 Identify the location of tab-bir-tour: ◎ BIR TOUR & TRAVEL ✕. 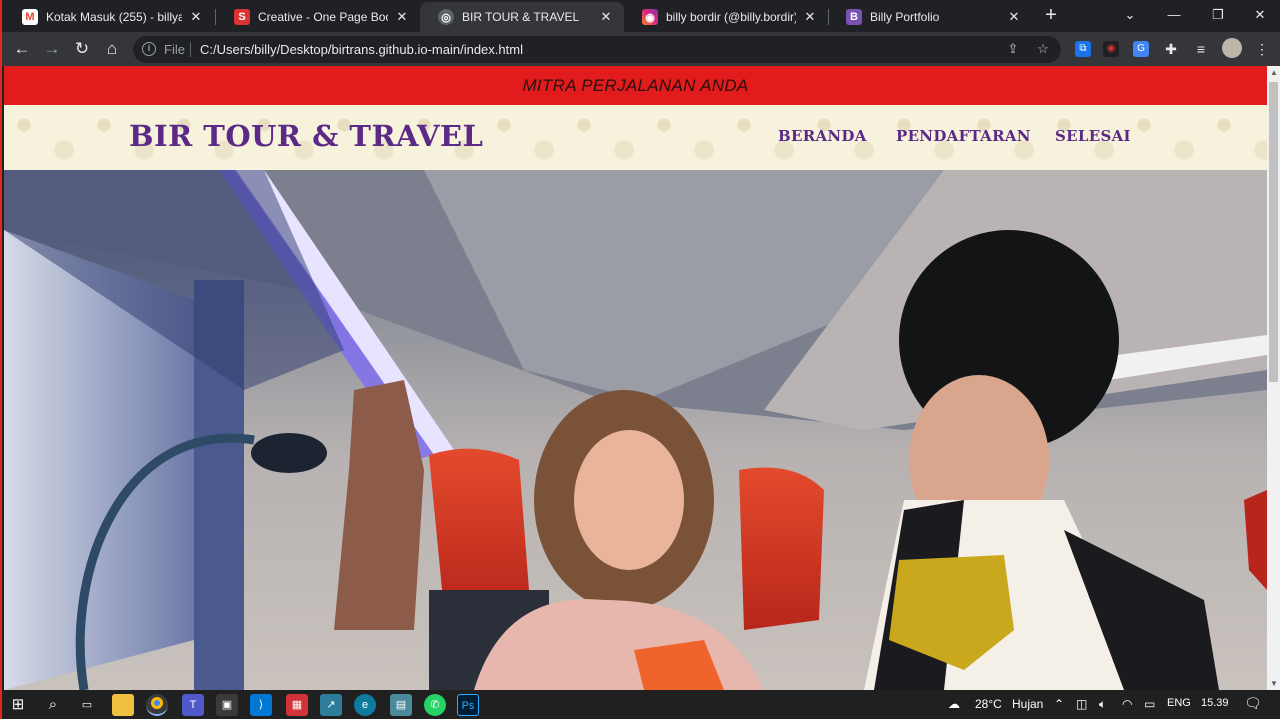
(522, 17).